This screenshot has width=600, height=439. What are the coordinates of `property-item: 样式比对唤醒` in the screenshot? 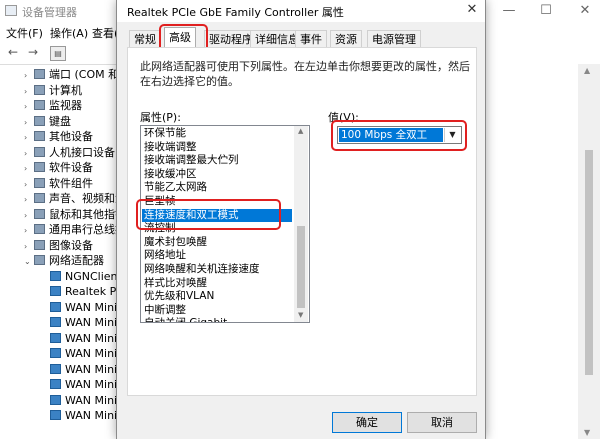 It's located at (217, 284).